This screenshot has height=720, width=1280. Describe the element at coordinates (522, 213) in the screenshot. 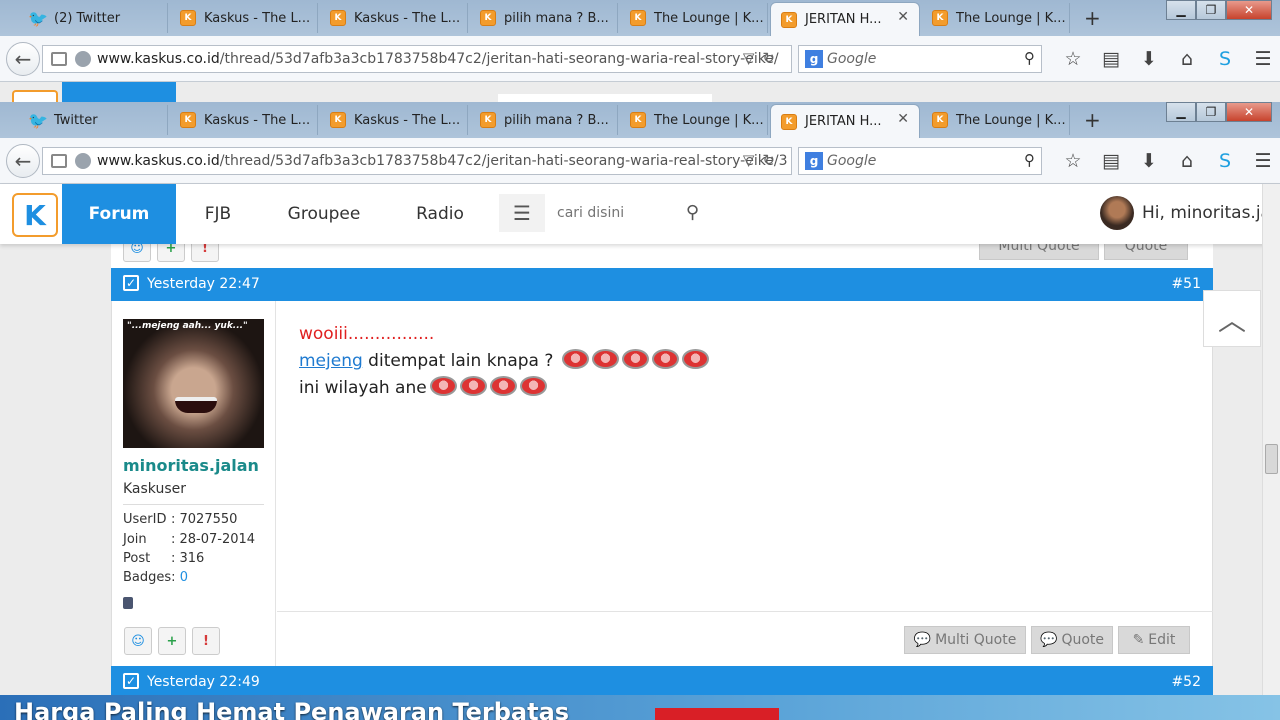

I see `list-icon: ☰` at that location.